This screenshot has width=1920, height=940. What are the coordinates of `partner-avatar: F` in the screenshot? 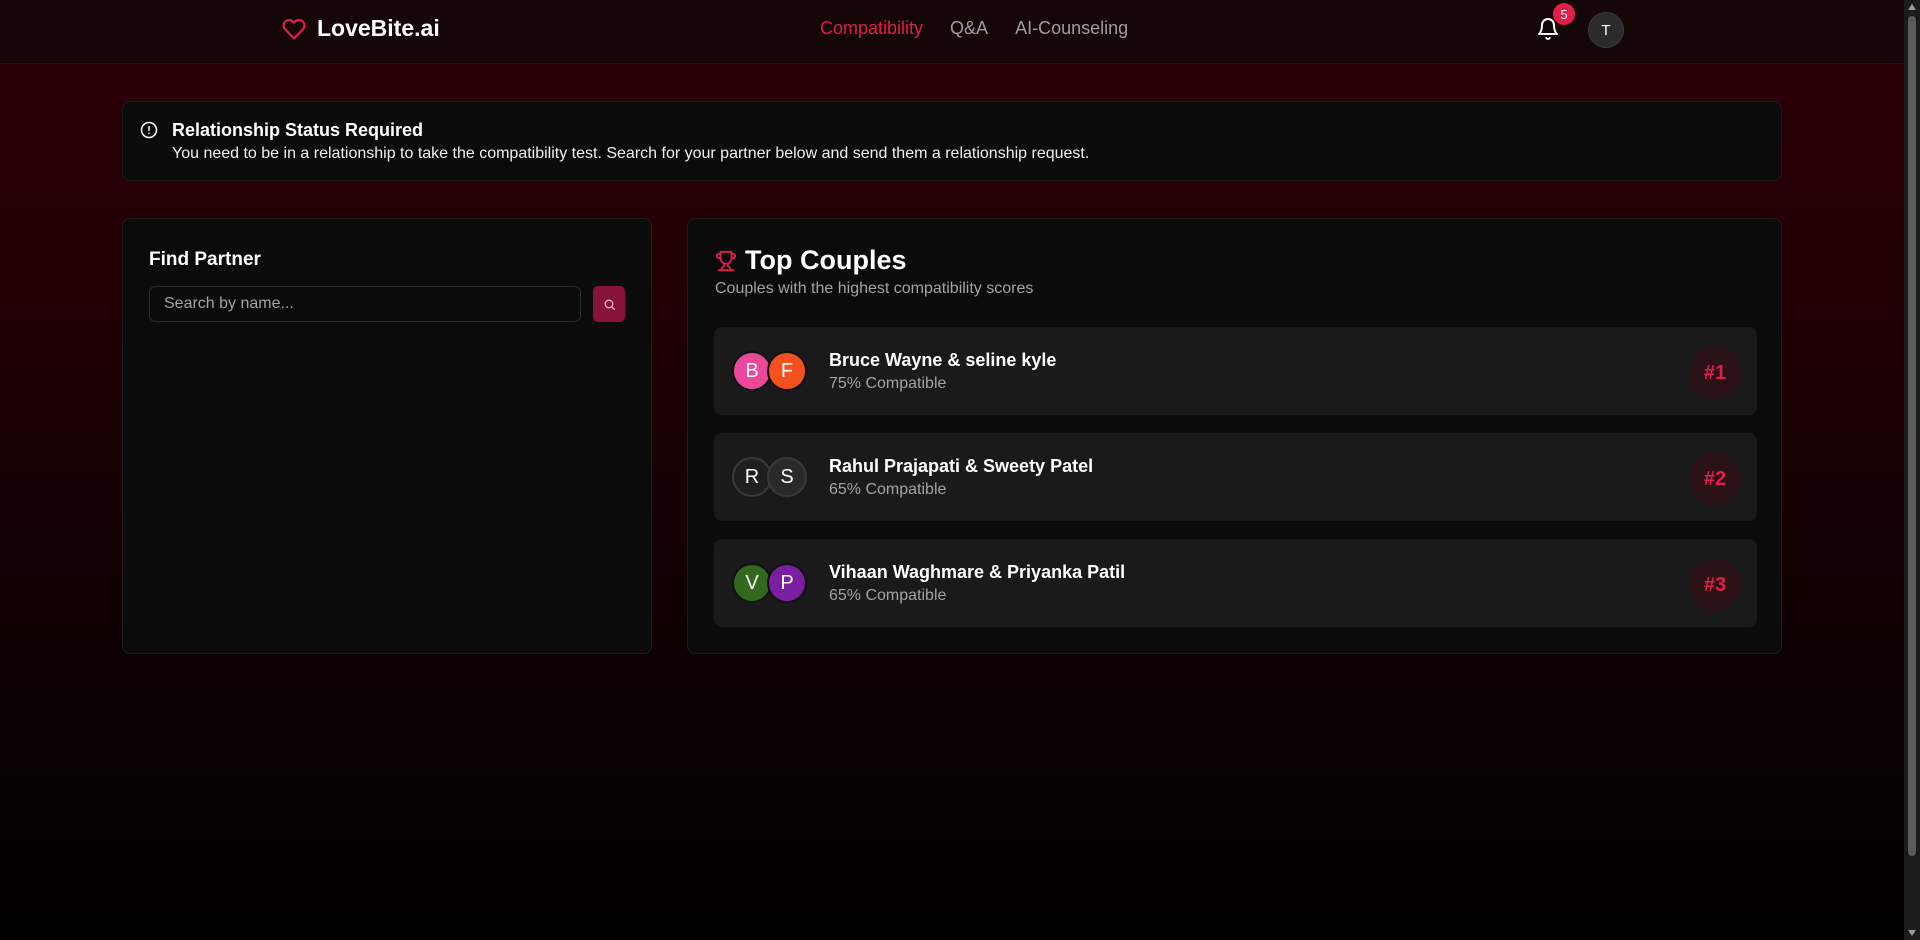 It's located at (787, 371).